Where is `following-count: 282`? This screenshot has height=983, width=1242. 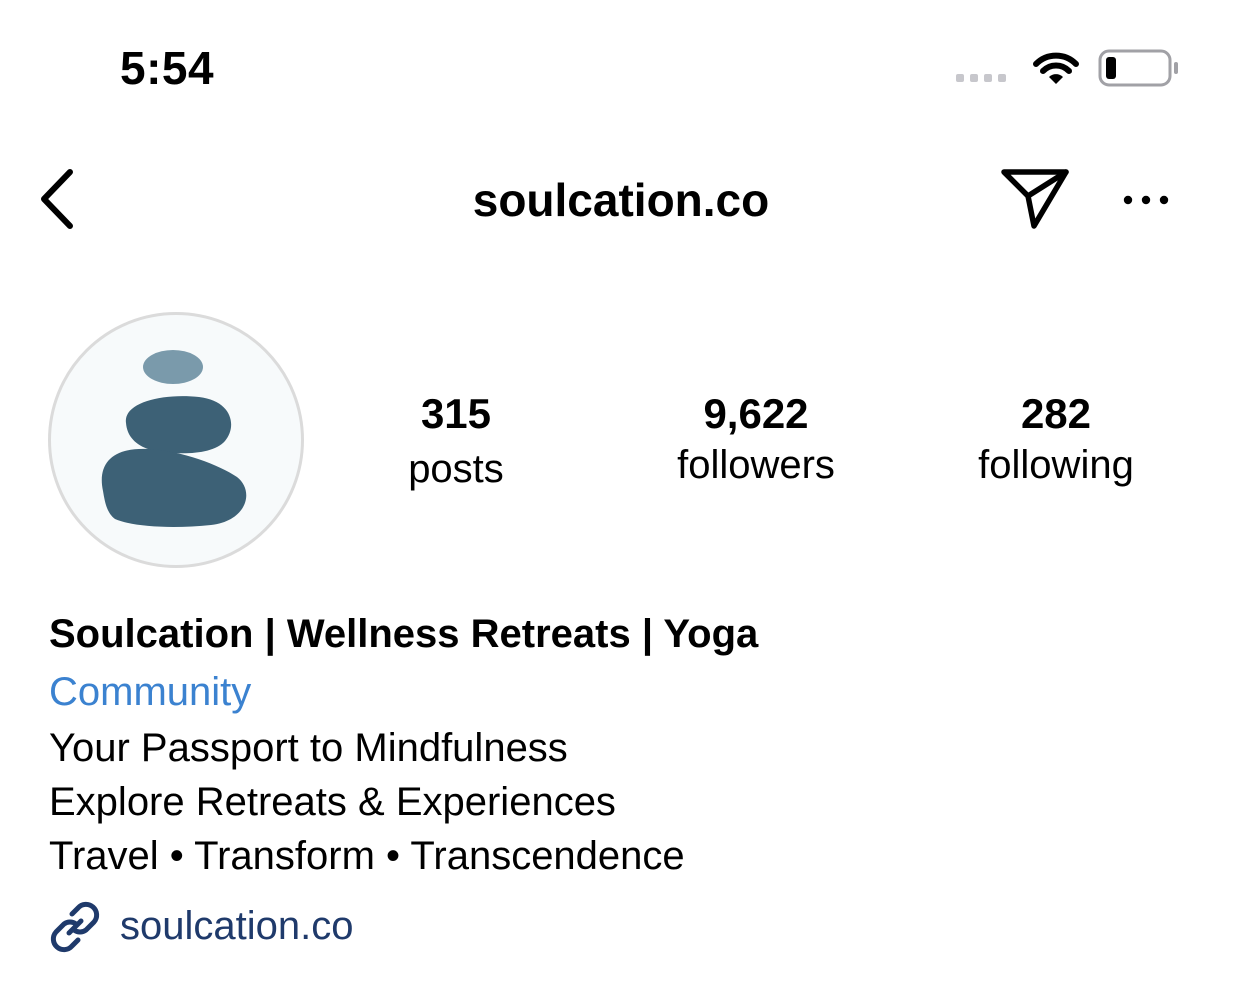
following-count: 282 is located at coordinates (1056, 413).